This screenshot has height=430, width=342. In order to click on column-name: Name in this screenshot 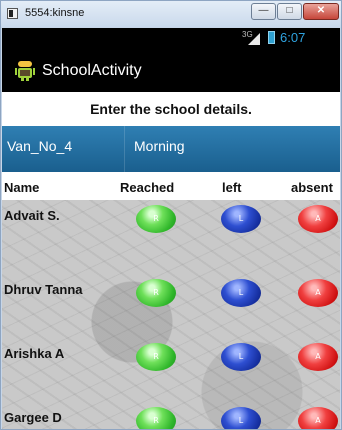, I will do `click(22, 187)`.